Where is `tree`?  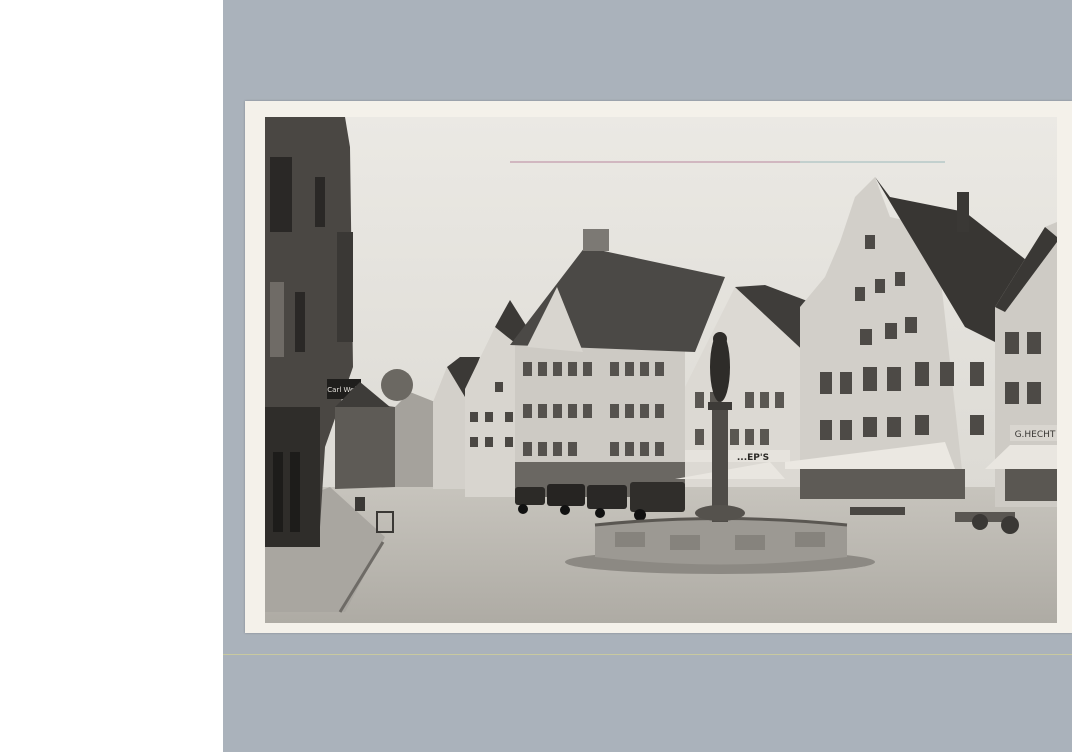
tree is located at coordinates (397, 385).